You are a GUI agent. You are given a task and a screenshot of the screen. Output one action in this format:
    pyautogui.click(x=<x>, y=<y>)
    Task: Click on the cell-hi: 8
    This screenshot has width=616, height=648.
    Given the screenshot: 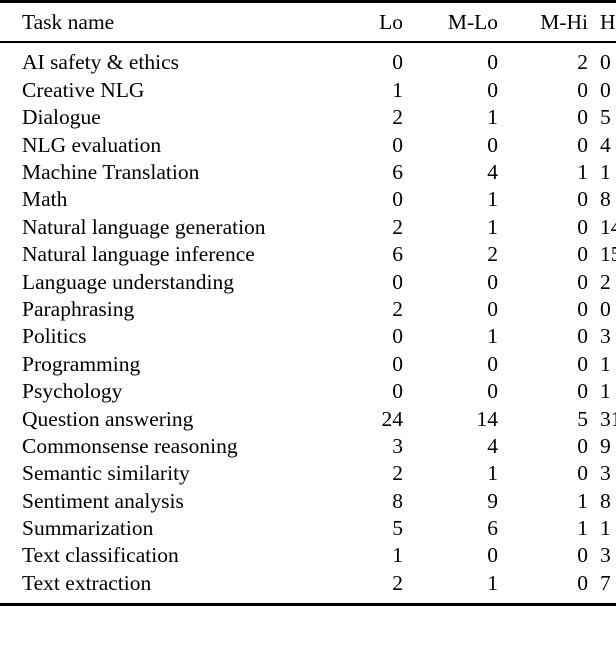 What is the action you would take?
    pyautogui.click(x=605, y=500)
    